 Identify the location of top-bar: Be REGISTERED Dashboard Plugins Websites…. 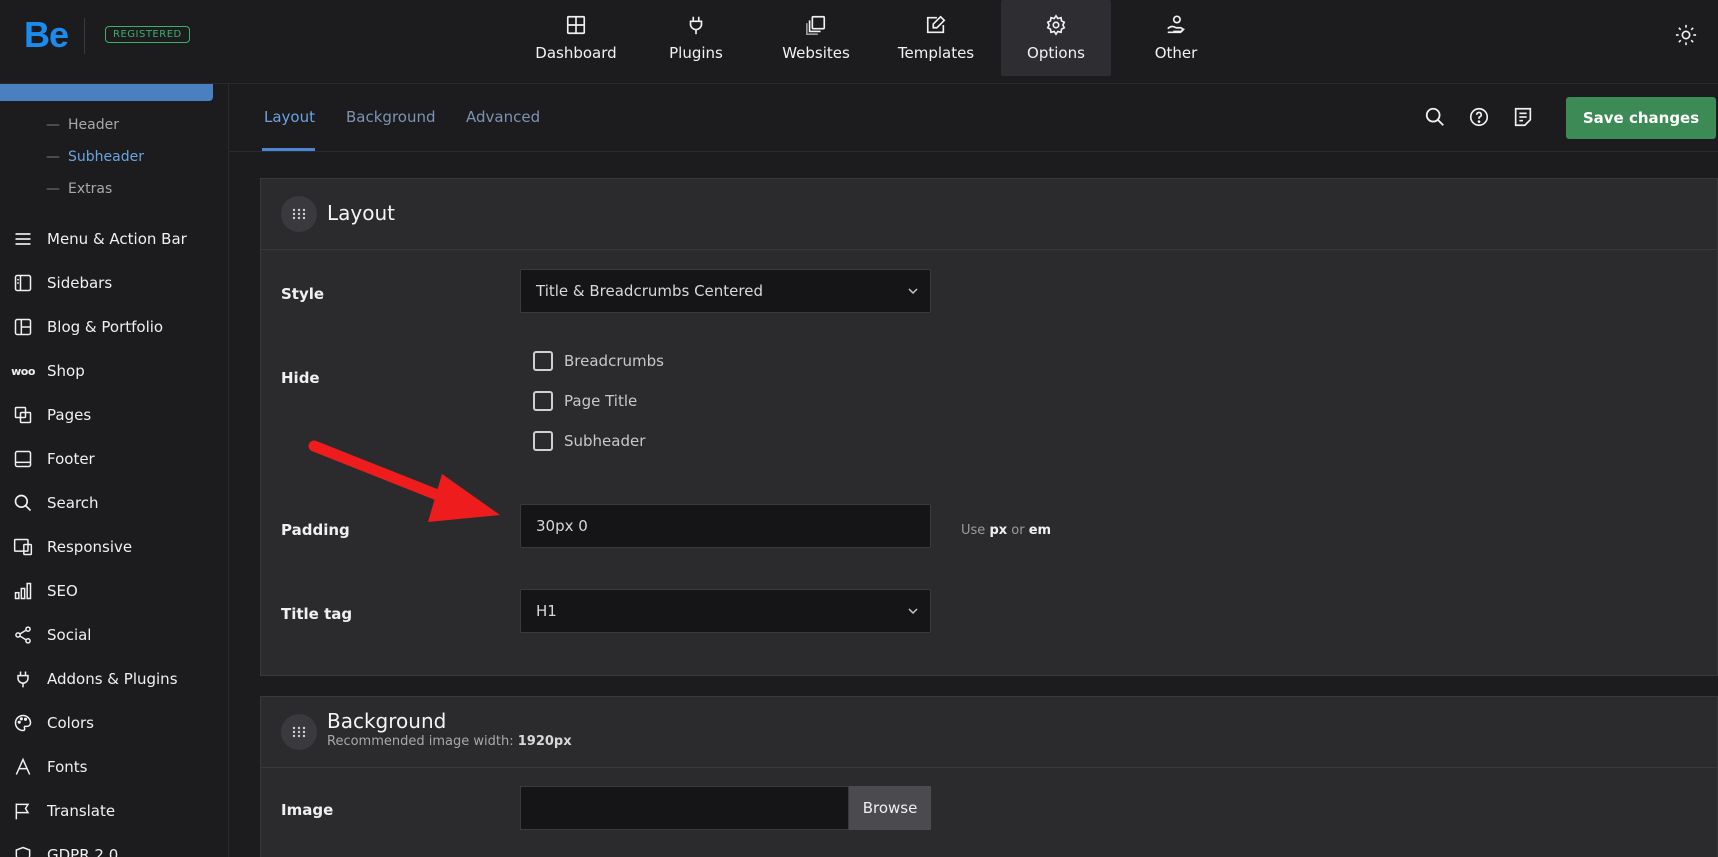
(859, 42).